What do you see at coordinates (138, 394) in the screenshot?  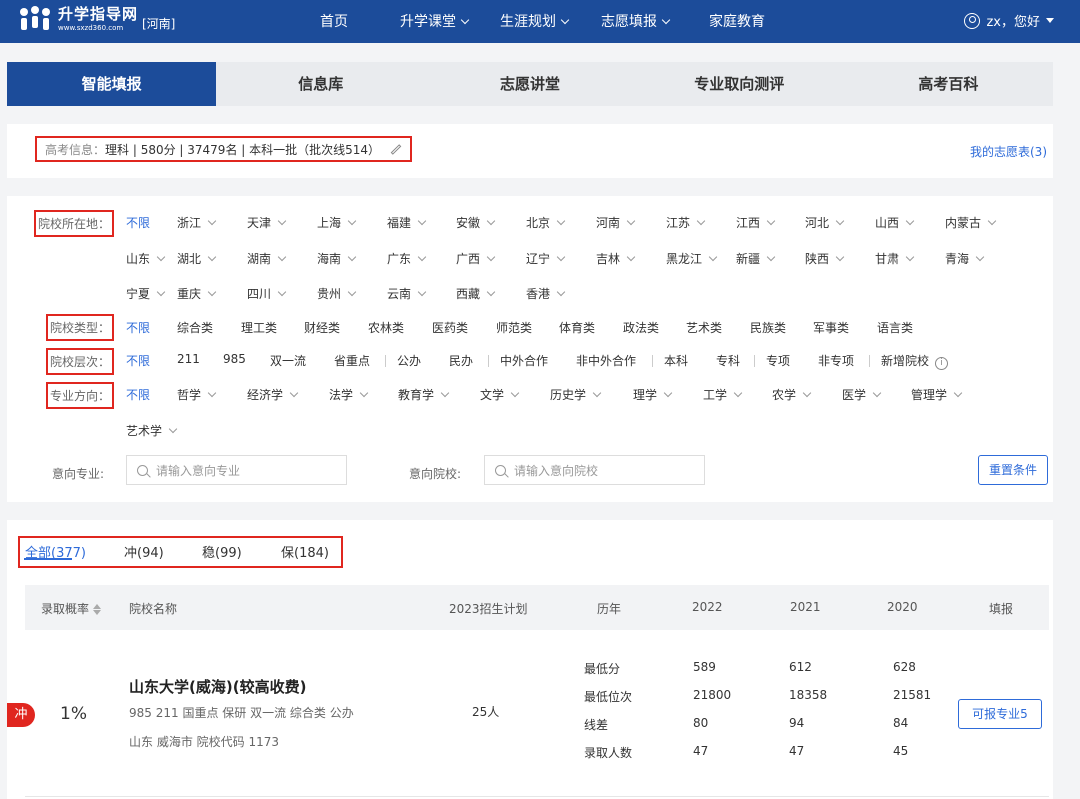 I see `major-option: 不限` at bounding box center [138, 394].